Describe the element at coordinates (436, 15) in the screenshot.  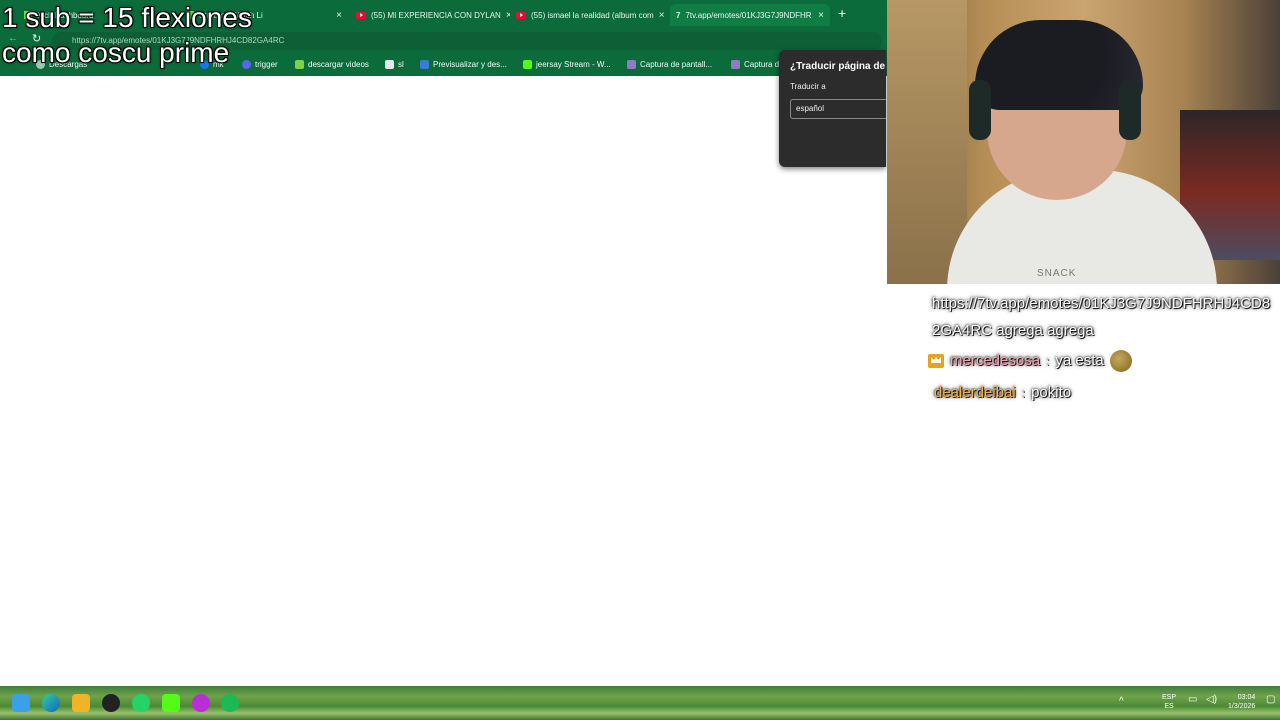
I see `tab-label: (55) MI EXPERIENCIA CON DYLAN` at that location.